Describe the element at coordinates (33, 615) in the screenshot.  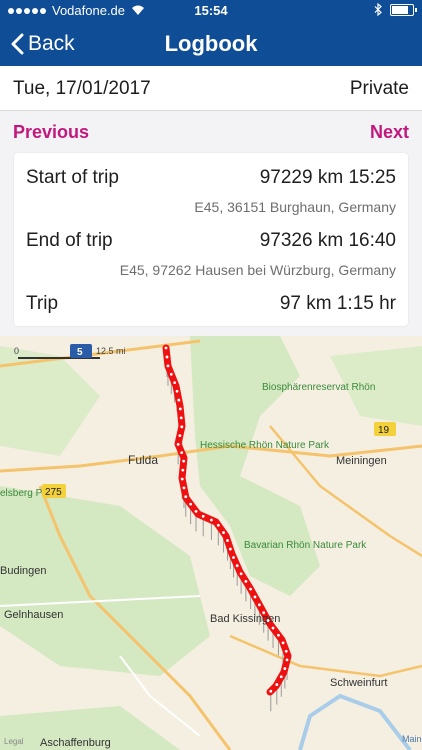
I see `city-label-gelnhausen: Gelnhausen` at that location.